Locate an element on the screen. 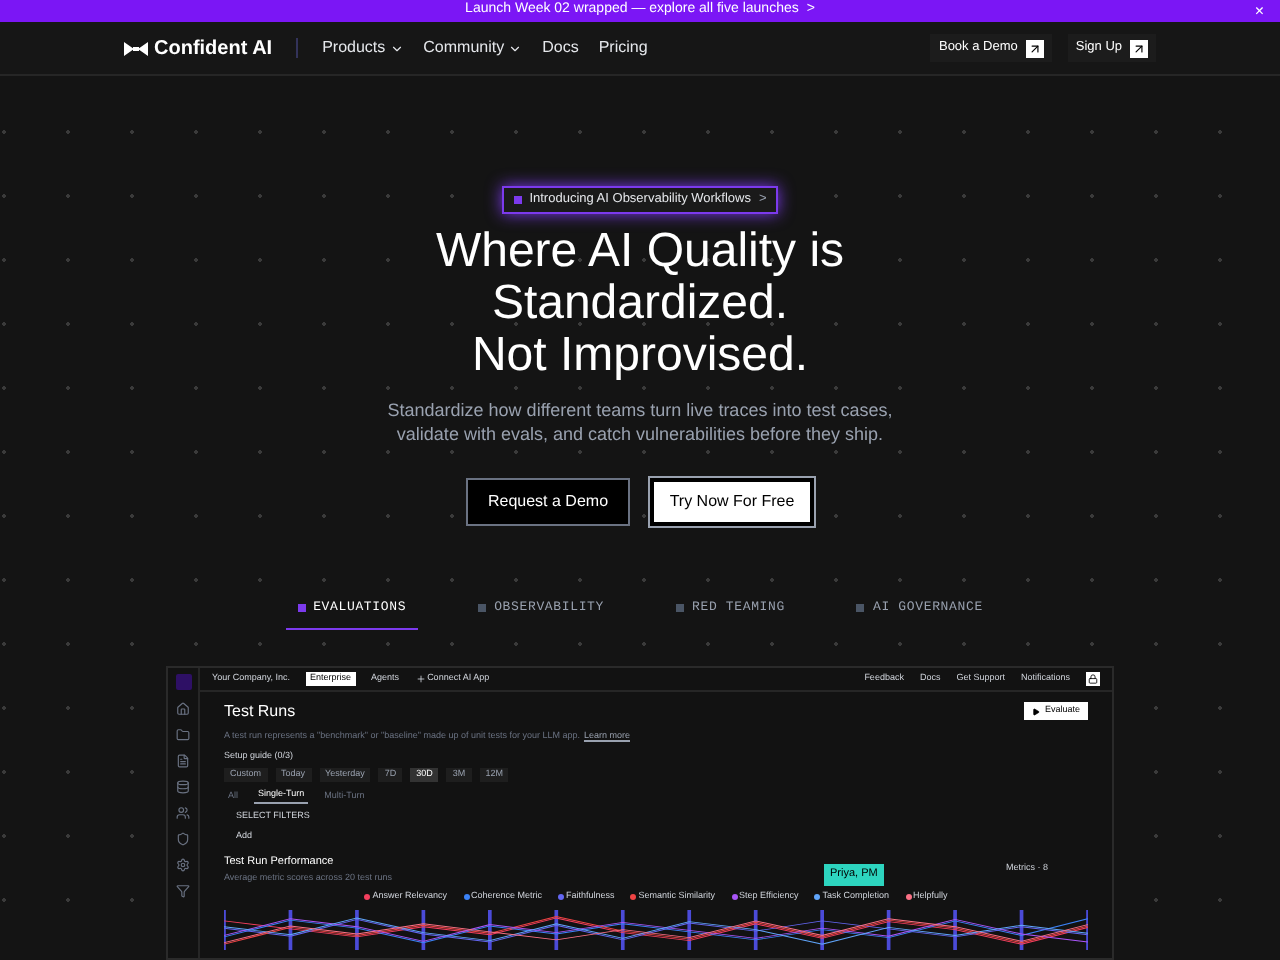  brand-name: Confident AI is located at coordinates (213, 48).